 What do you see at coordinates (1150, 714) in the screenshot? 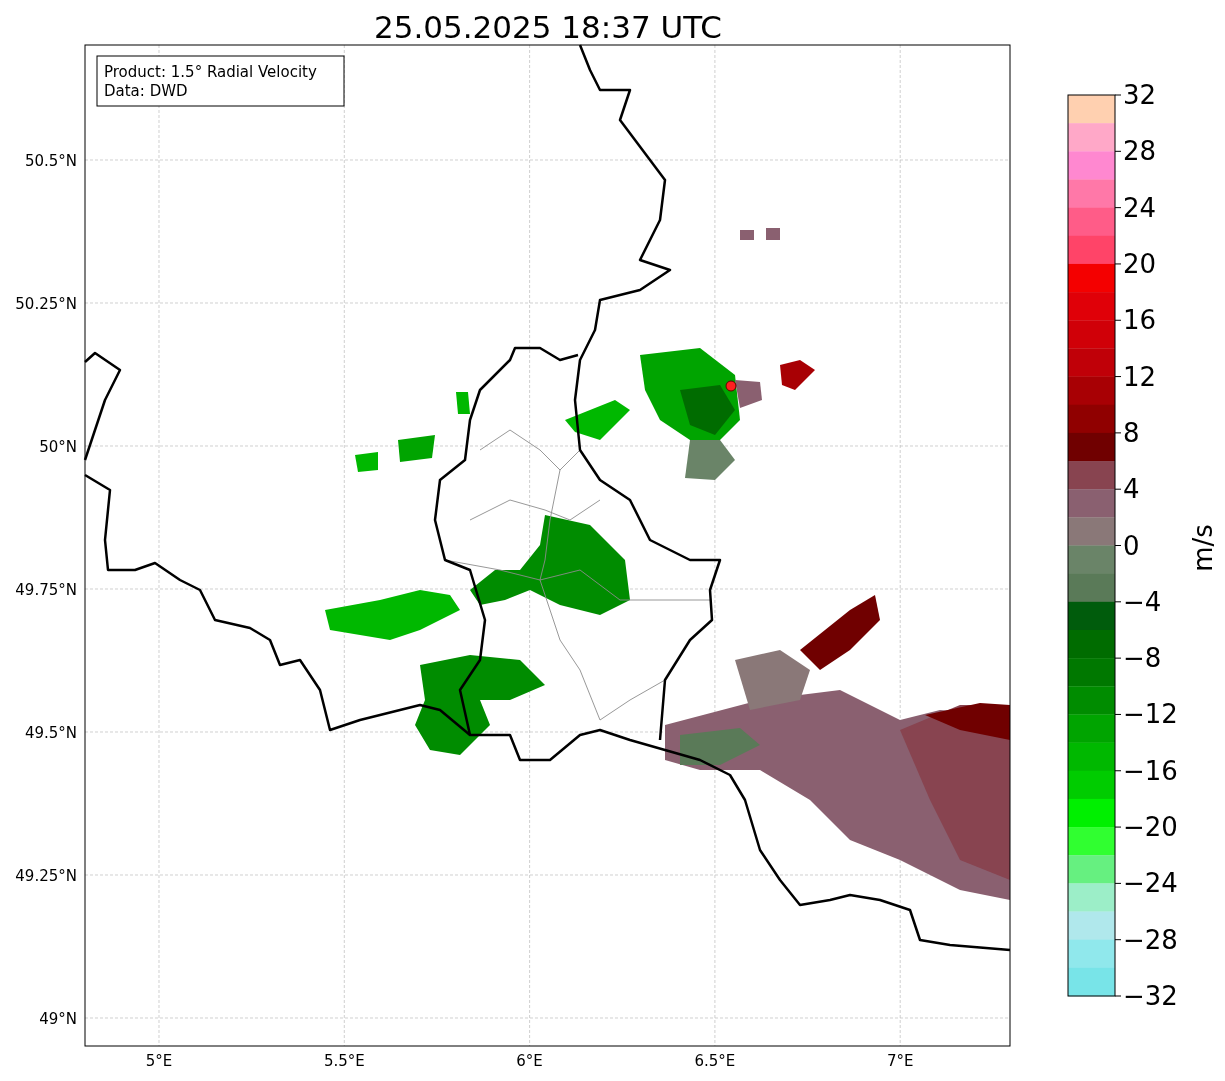
I see `colorbar-tick-label: −12` at bounding box center [1150, 714].